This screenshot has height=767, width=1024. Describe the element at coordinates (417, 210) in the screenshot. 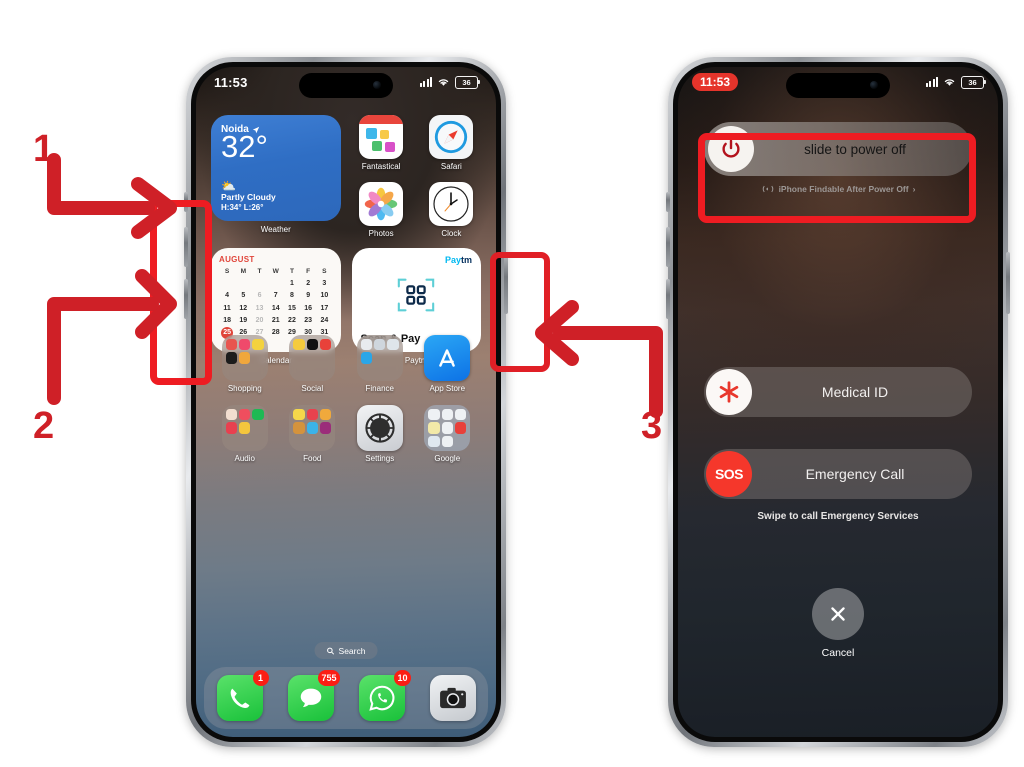

I see `app-row-2: Photos Clock` at that location.